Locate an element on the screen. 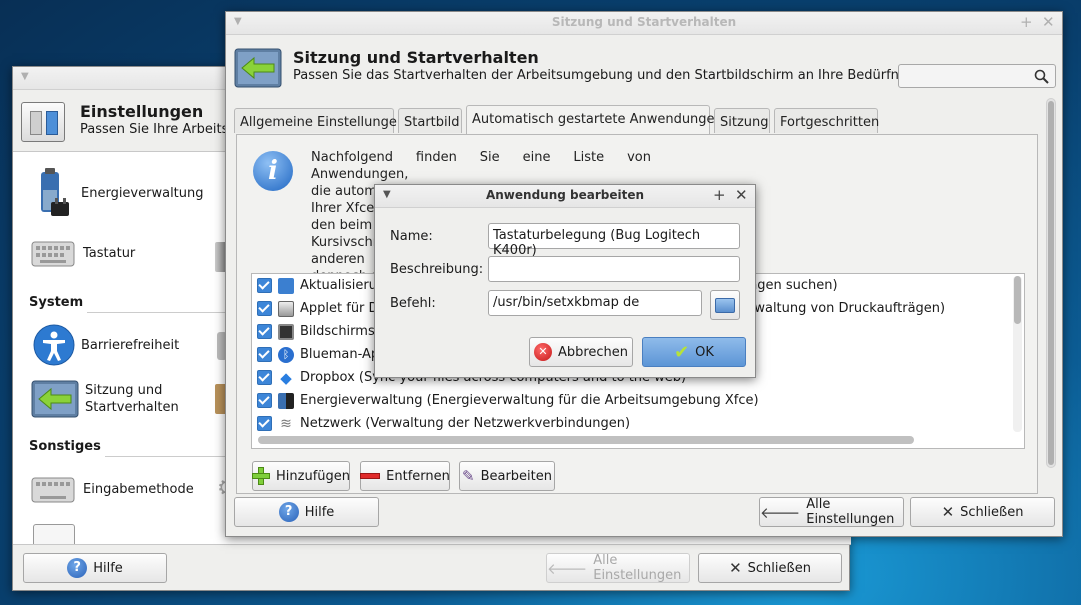 Image resolution: width=1081 pixels, height=605 pixels. session-help-button: ? Hilfe is located at coordinates (306, 512).